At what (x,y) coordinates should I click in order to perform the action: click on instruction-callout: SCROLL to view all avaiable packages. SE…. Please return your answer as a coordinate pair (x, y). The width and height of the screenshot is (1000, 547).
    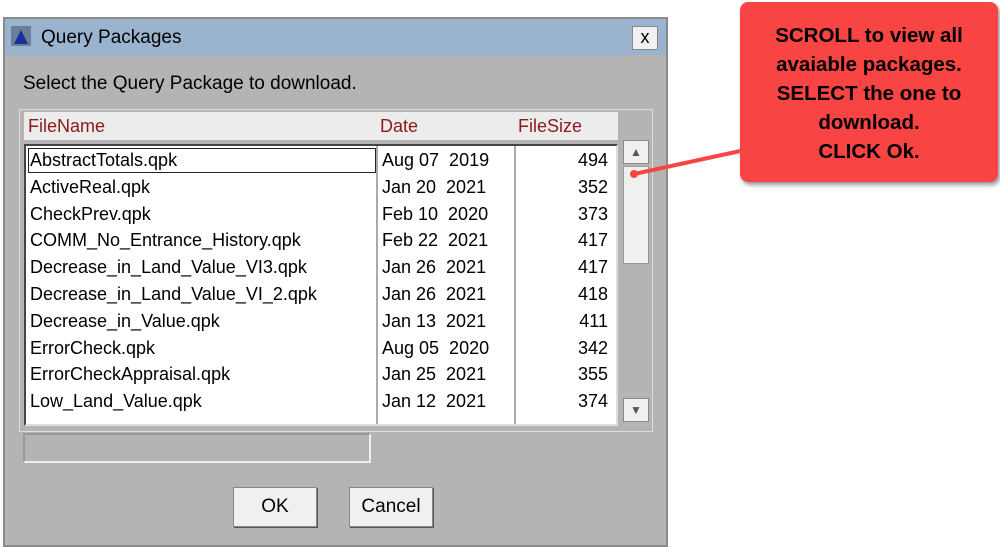
    Looking at the image, I should click on (869, 92).